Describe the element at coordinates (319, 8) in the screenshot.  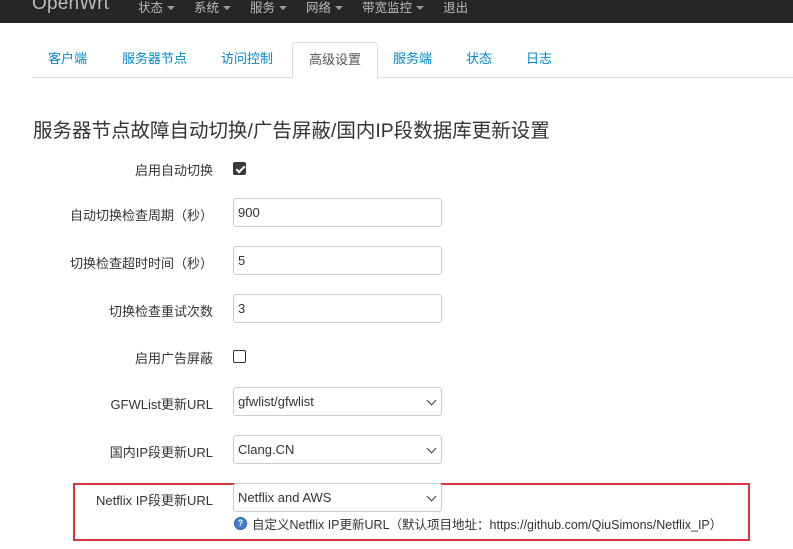
I see `menu-network-label: 网络` at that location.